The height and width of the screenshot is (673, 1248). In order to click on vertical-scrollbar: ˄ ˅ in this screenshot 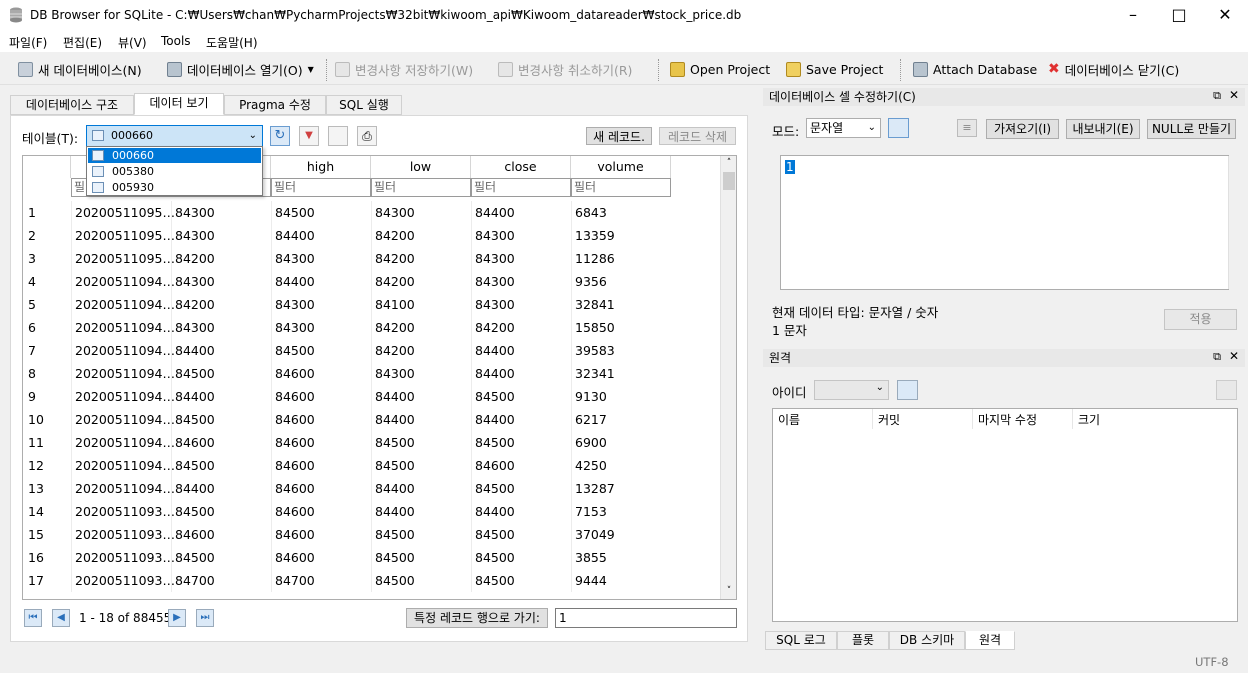, I will do `click(728, 377)`.